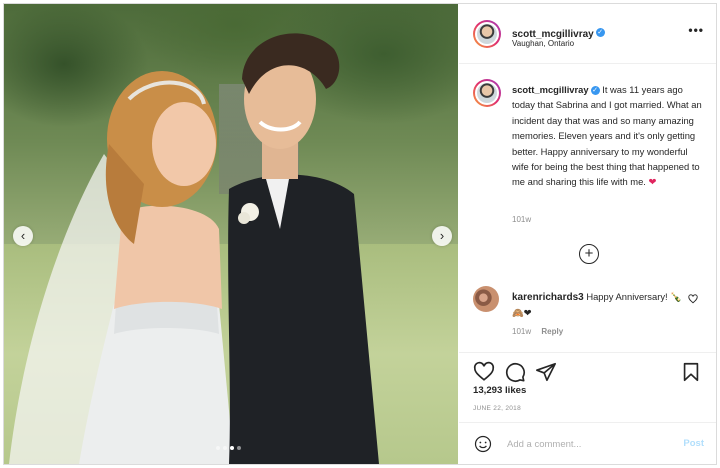 The width and height of the screenshot is (720, 468). I want to click on emoji-button, so click(483, 444).